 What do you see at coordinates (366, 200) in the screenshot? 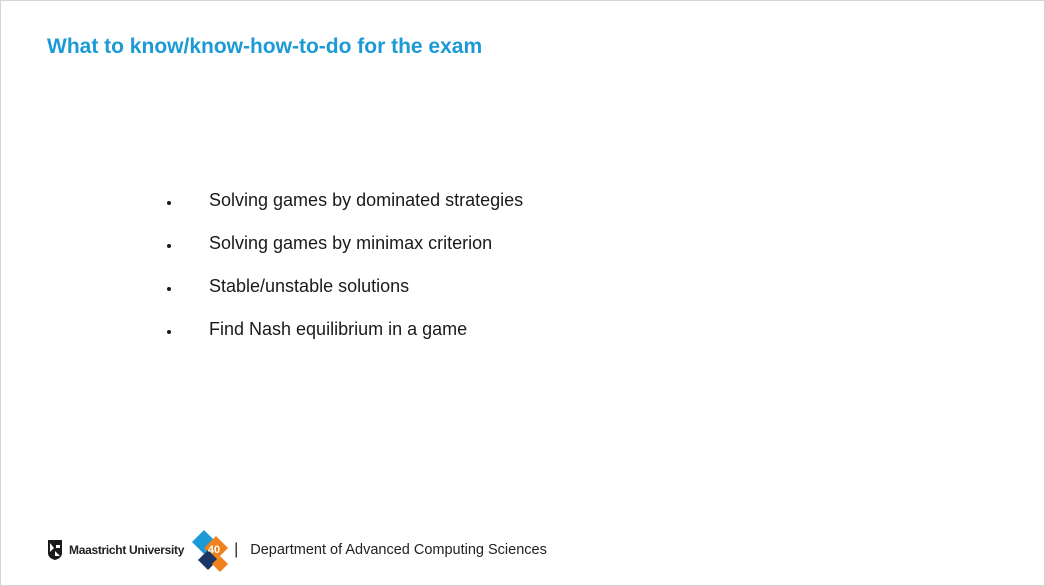
I see `bullet-text: Solving games by dominated strategies` at bounding box center [366, 200].